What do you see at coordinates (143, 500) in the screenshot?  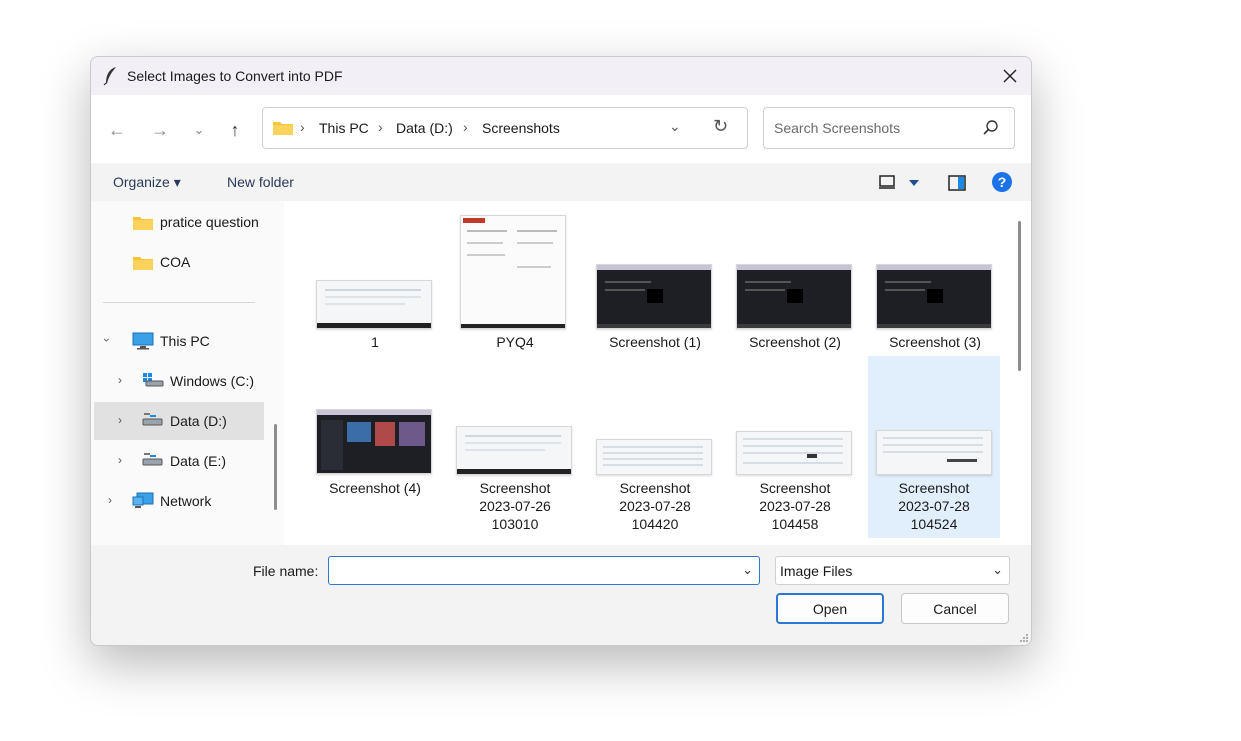 I see `network-icon` at bounding box center [143, 500].